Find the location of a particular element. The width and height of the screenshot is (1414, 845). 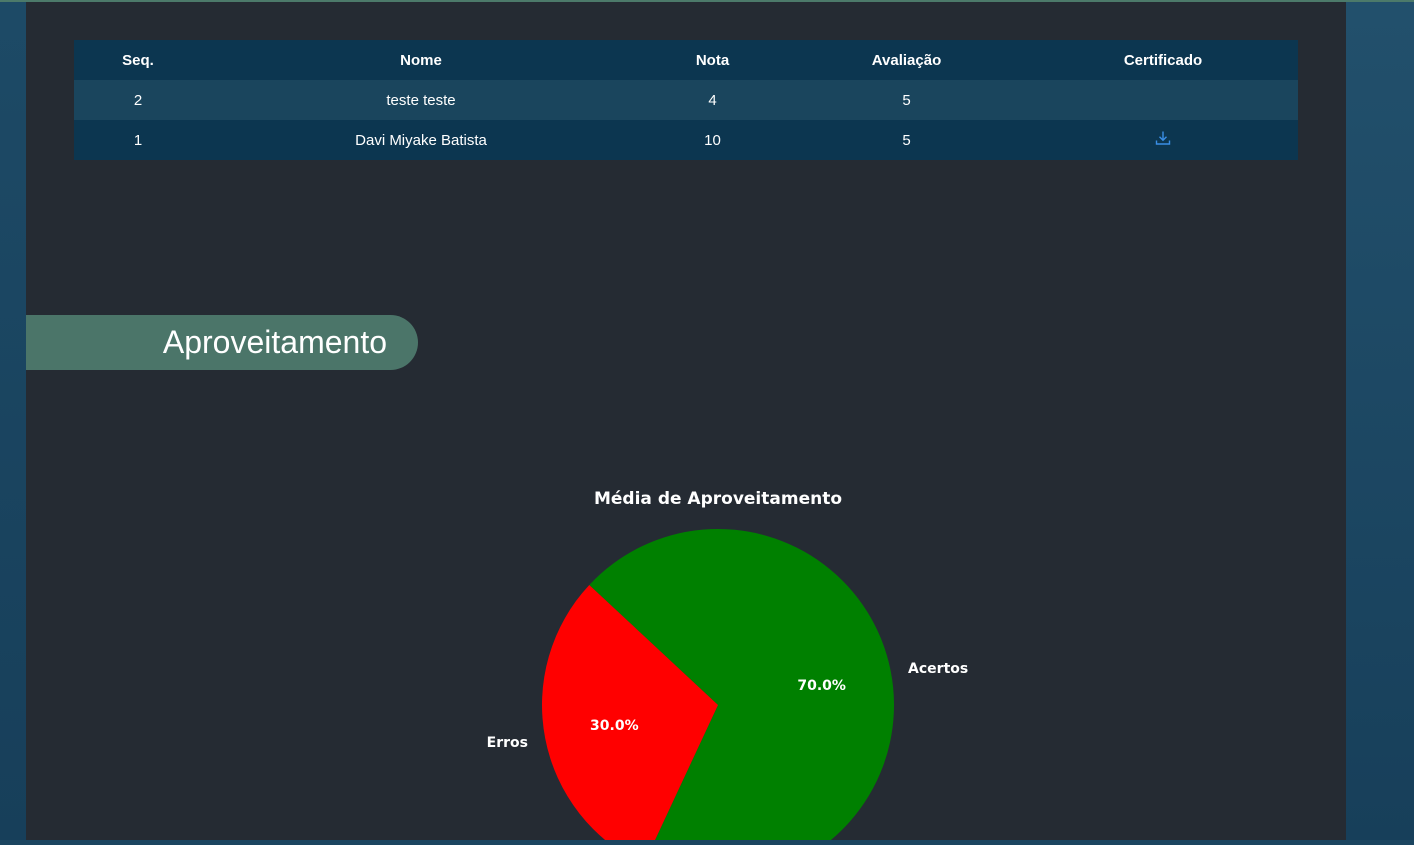

slice-value-label: 30.0% is located at coordinates (614, 726).